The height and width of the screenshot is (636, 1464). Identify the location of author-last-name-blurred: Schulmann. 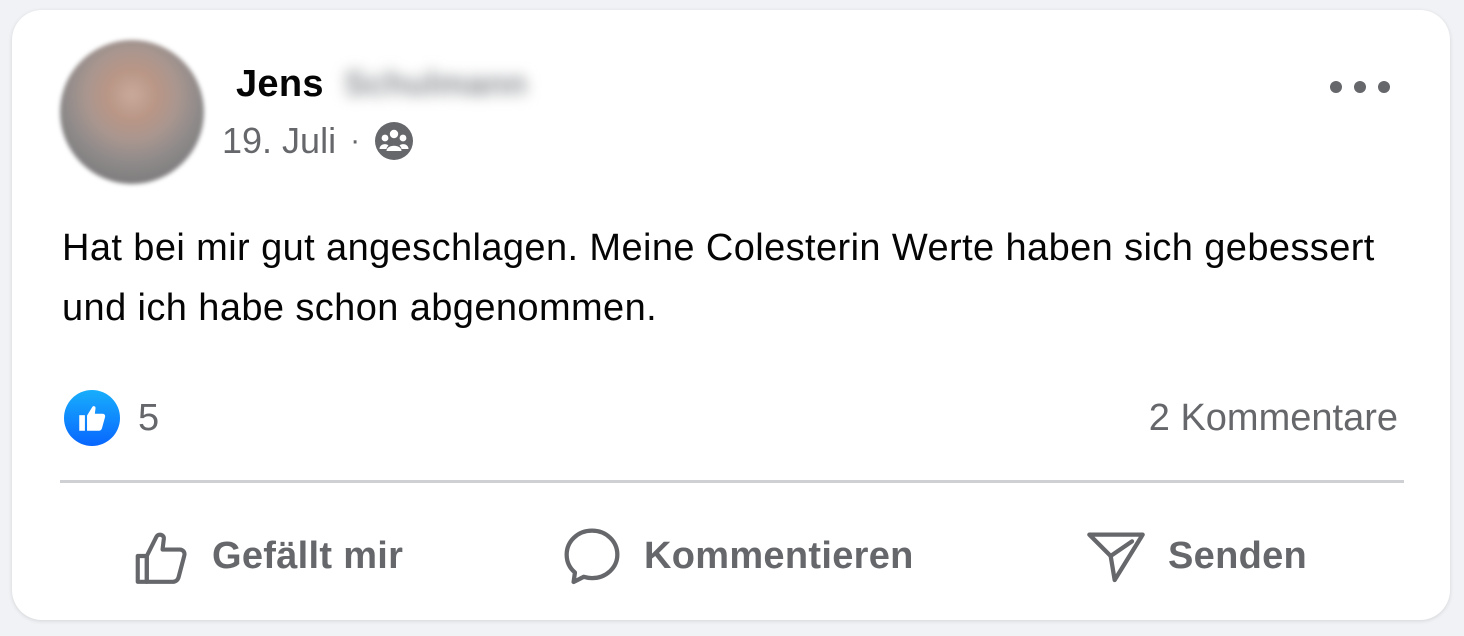
(435, 84).